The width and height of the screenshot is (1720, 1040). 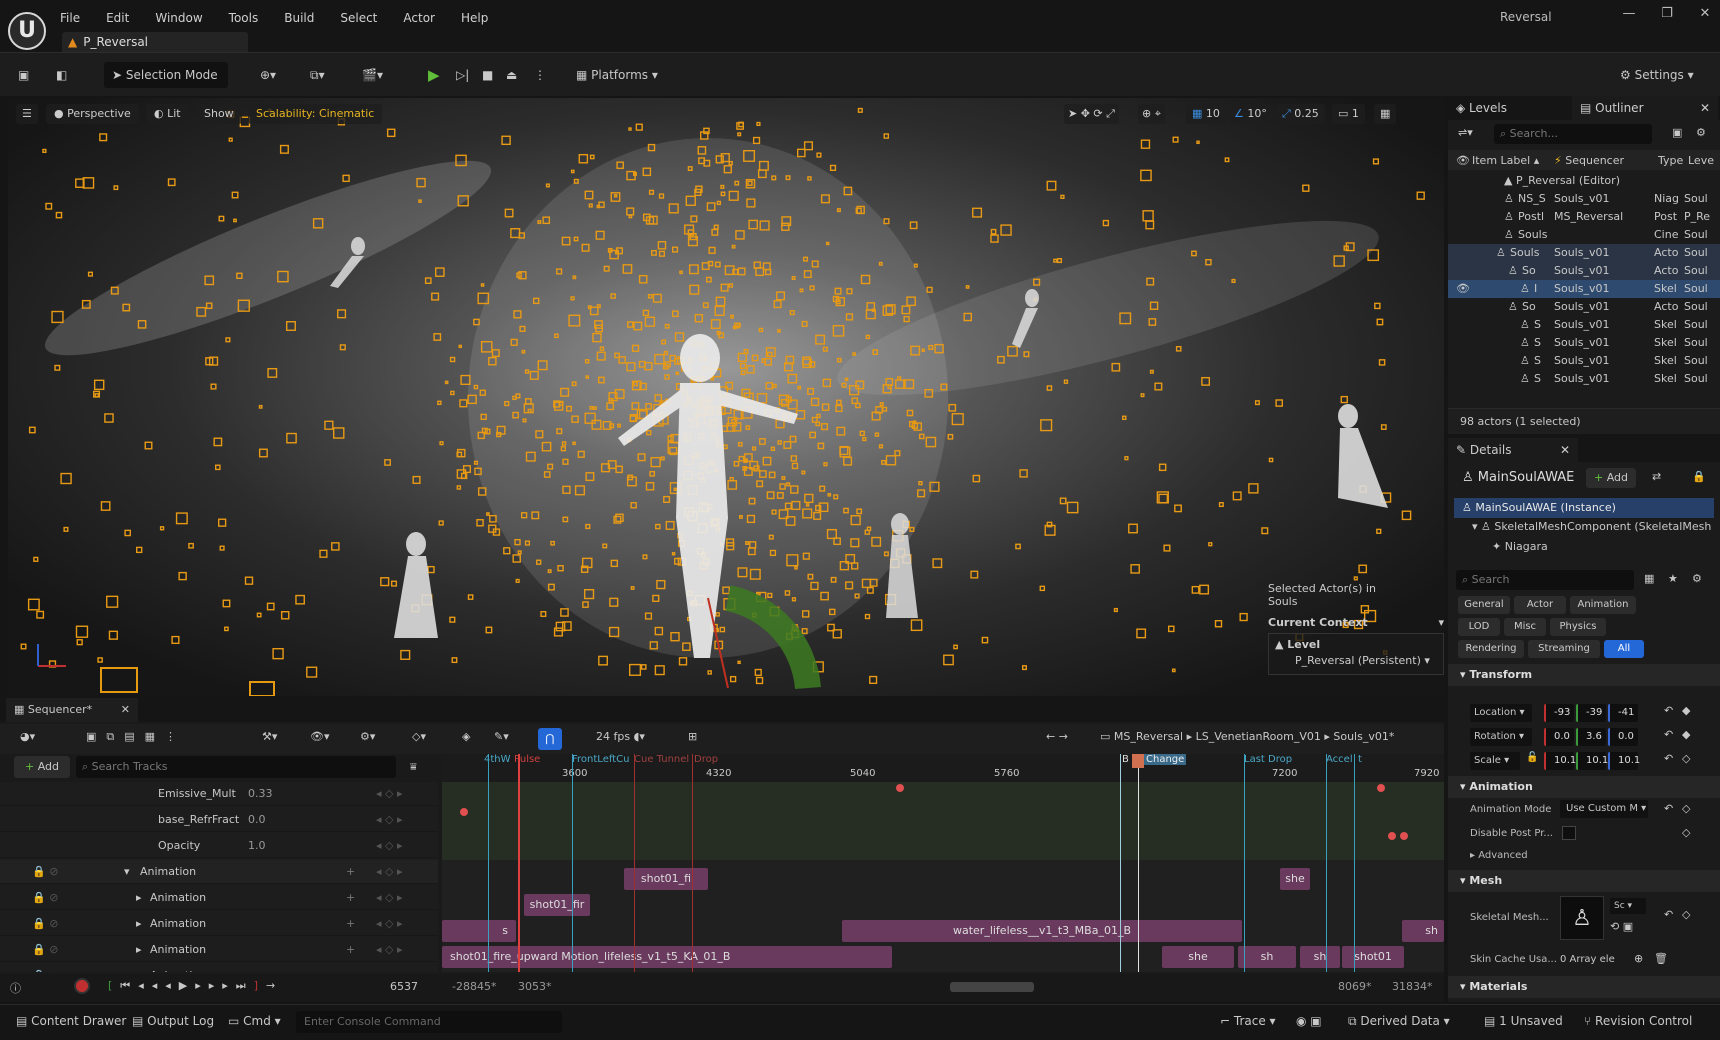 I want to click on edit-icon: ✎▾, so click(x=501, y=736).